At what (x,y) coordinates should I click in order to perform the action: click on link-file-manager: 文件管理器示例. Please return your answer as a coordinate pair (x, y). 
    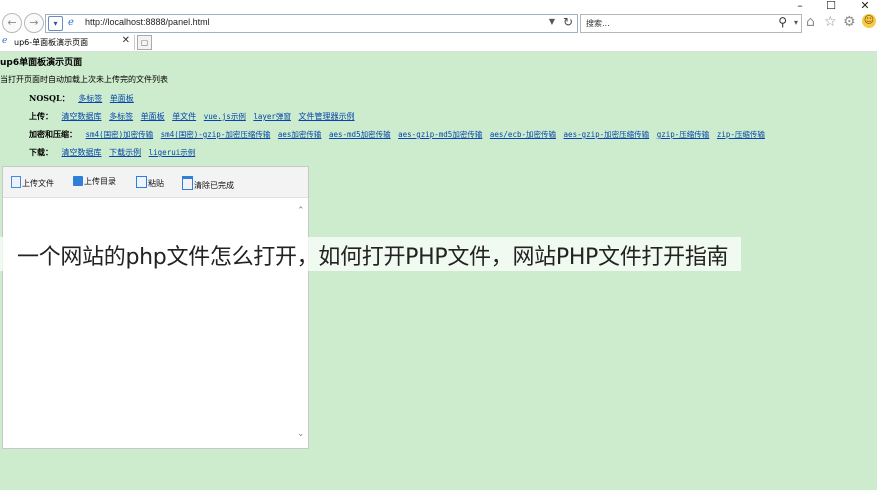
    Looking at the image, I should click on (327, 116).